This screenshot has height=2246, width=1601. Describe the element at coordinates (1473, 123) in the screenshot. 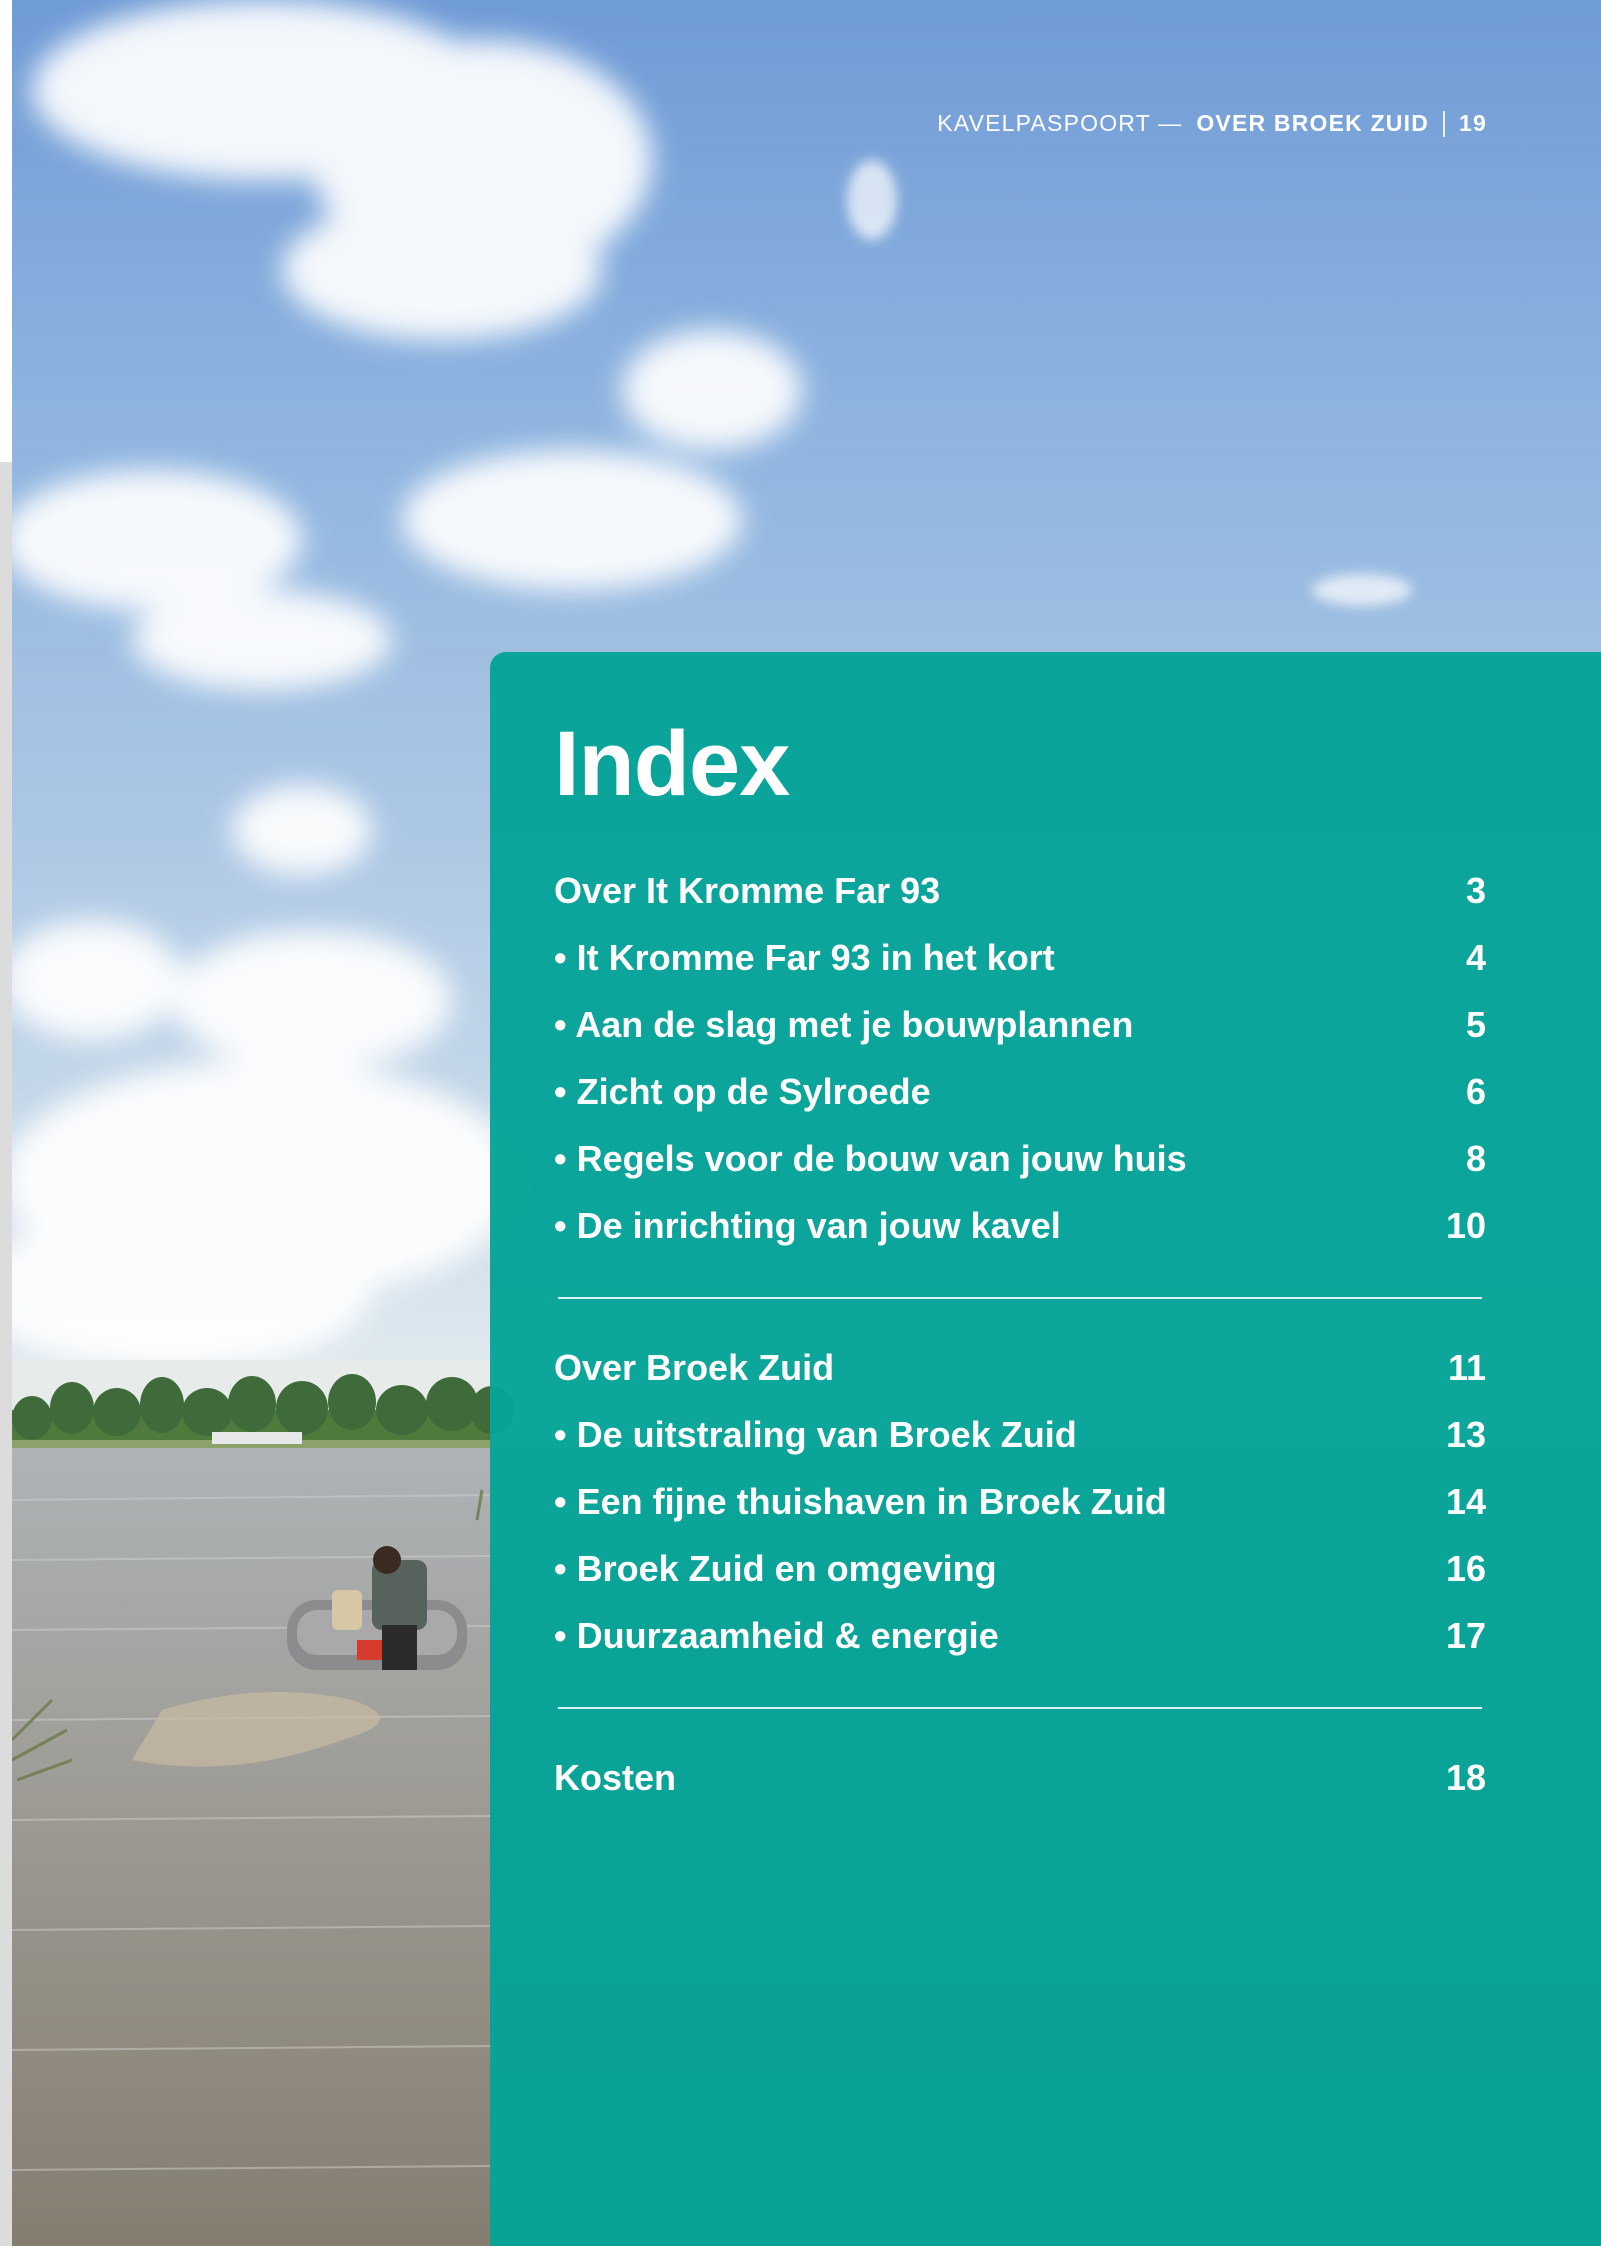

I see `page-number: 19` at that location.